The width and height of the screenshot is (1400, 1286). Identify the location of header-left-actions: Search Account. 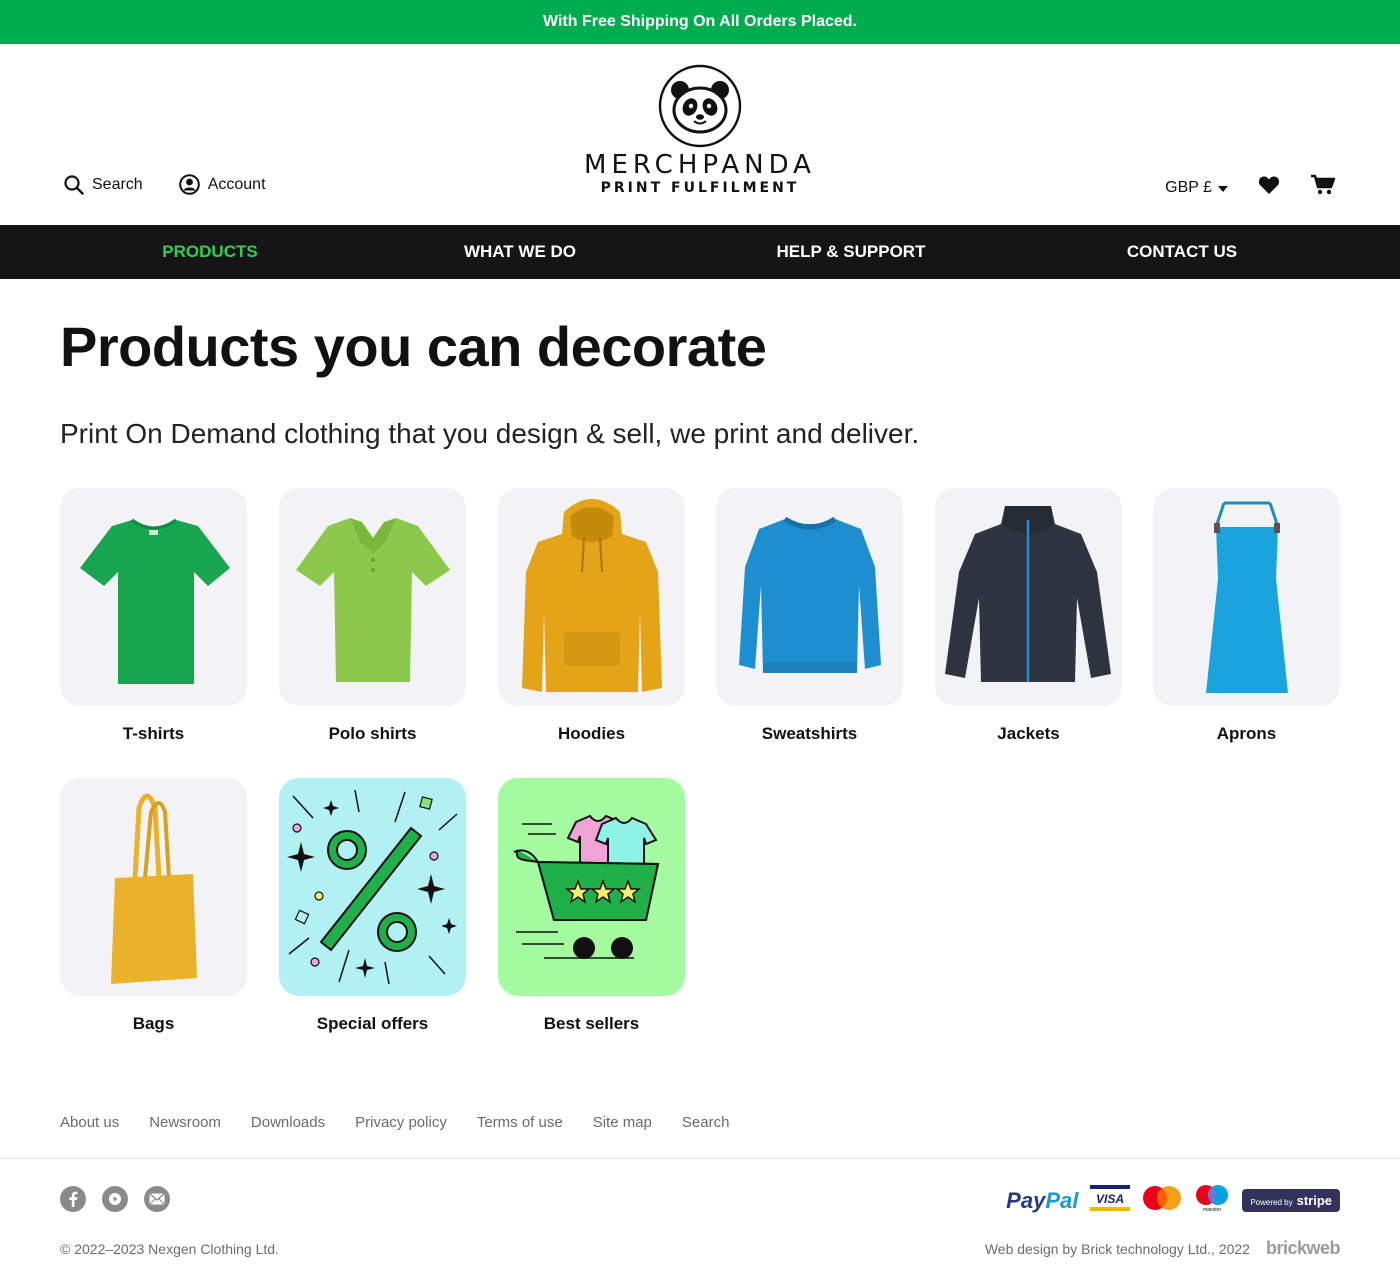
(165, 184).